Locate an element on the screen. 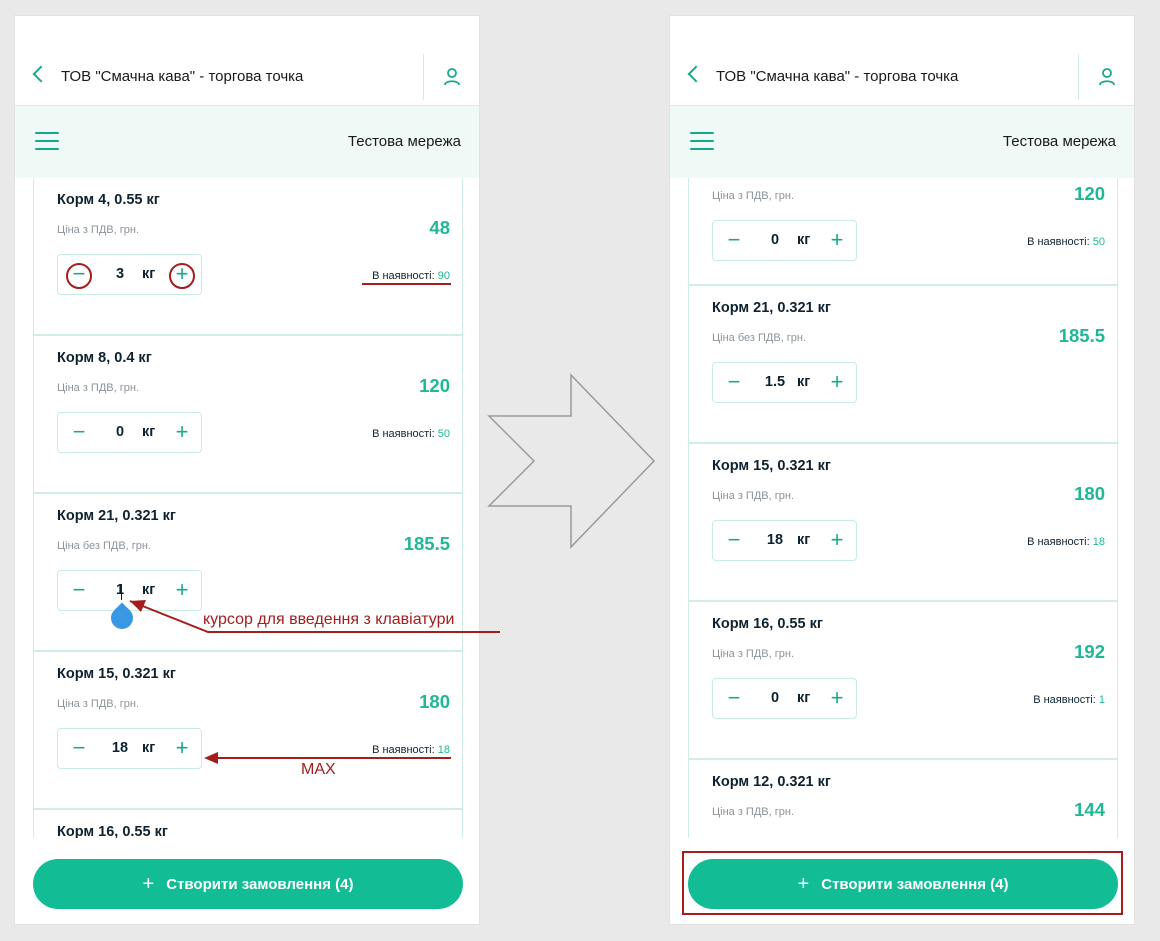 Image resolution: width=1160 pixels, height=941 pixels. price-label: Ціна без ПДВ, грн. is located at coordinates (759, 338).